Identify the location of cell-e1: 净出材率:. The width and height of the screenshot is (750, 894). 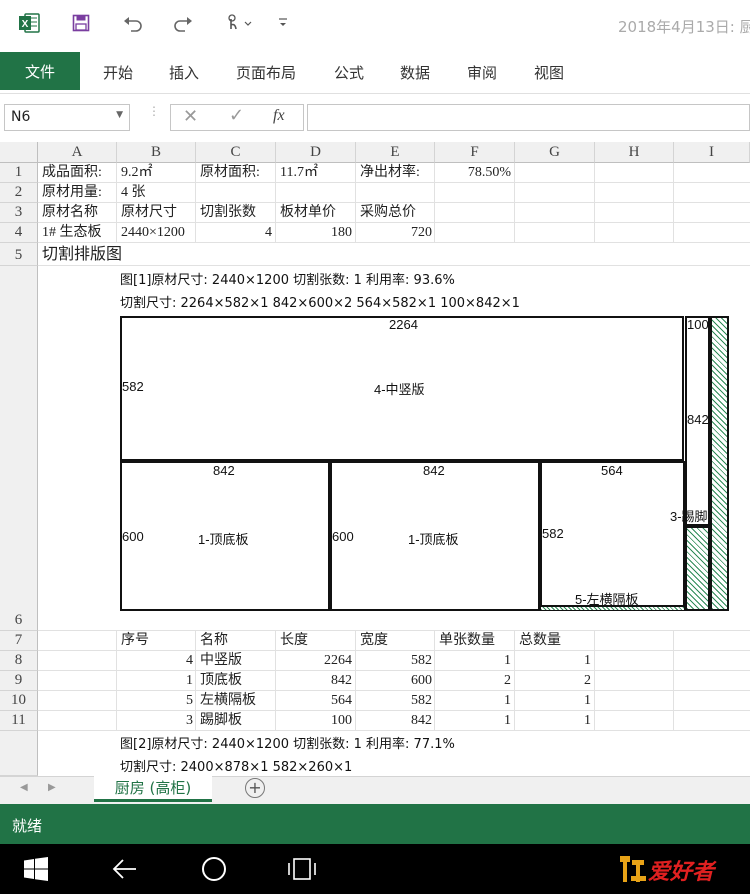
(390, 173).